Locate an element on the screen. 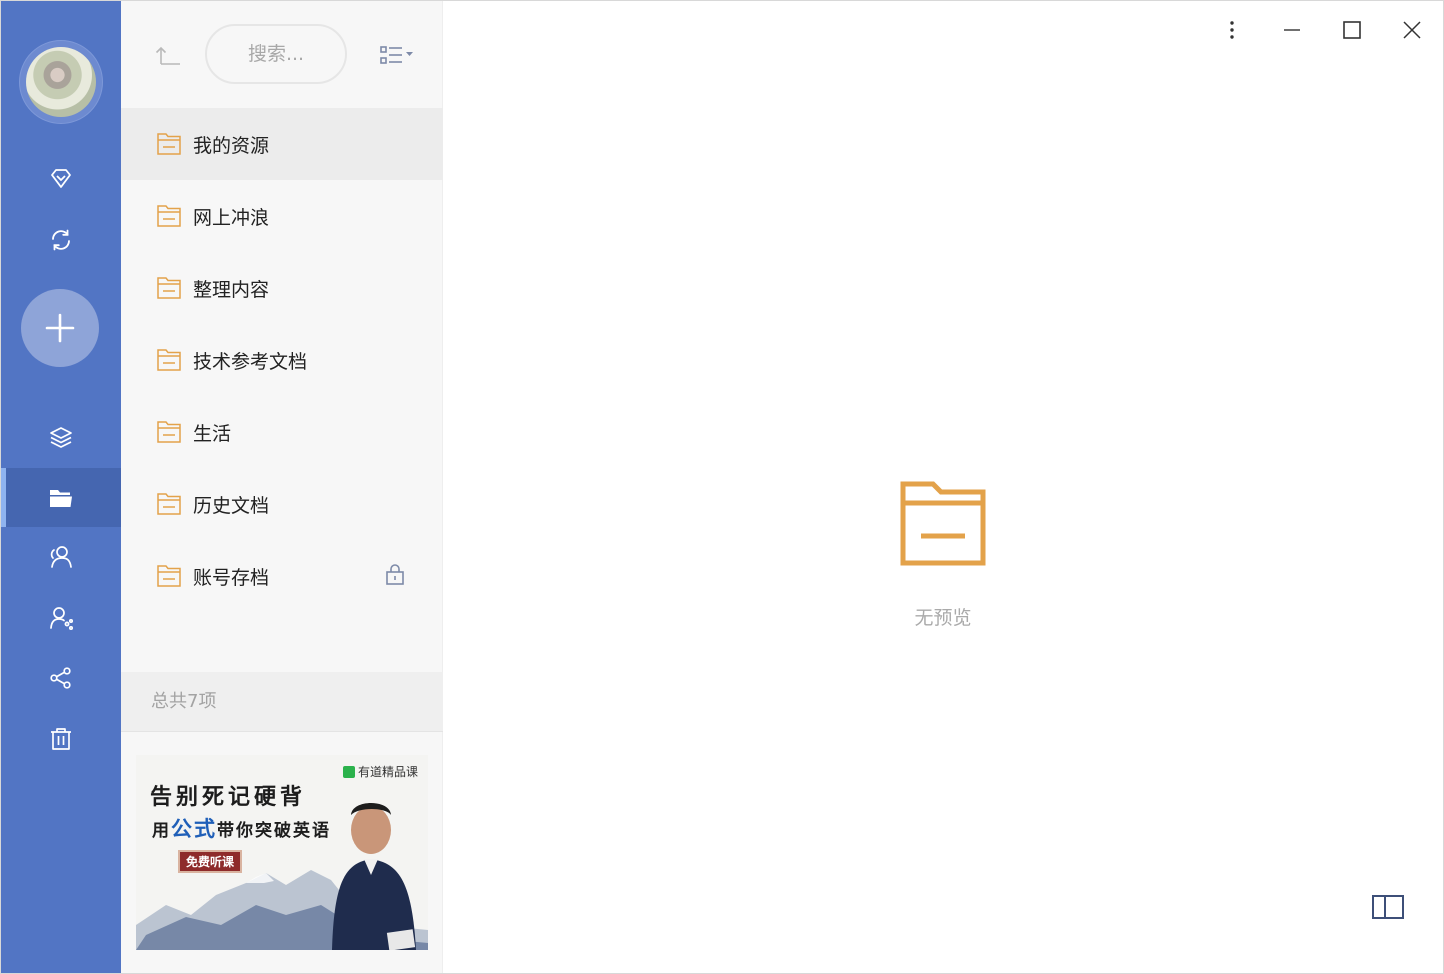  ad-brand-text: 有道精品课 is located at coordinates (387, 772).